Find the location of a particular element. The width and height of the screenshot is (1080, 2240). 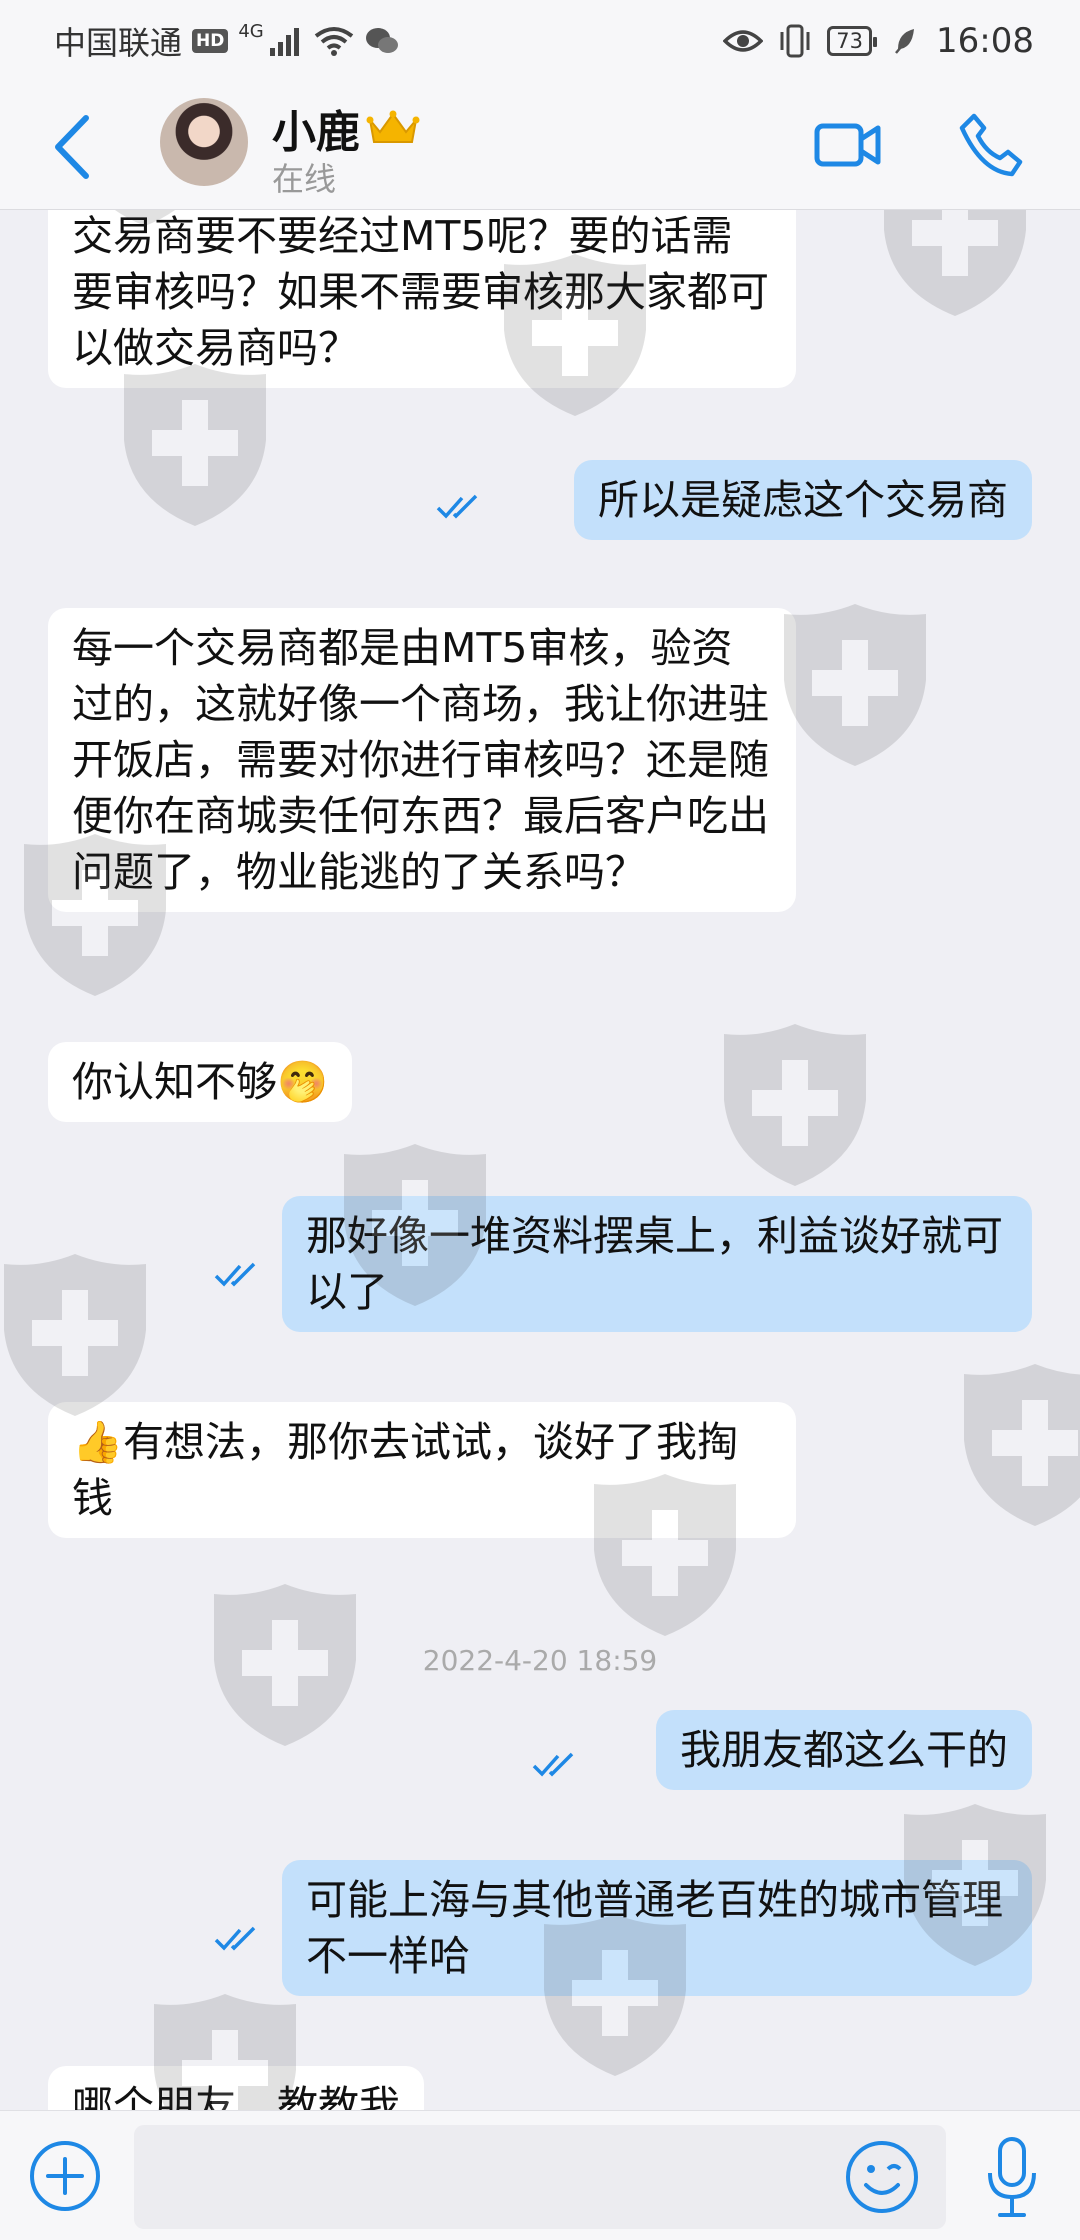

vibrate-icon is located at coordinates (795, 41).